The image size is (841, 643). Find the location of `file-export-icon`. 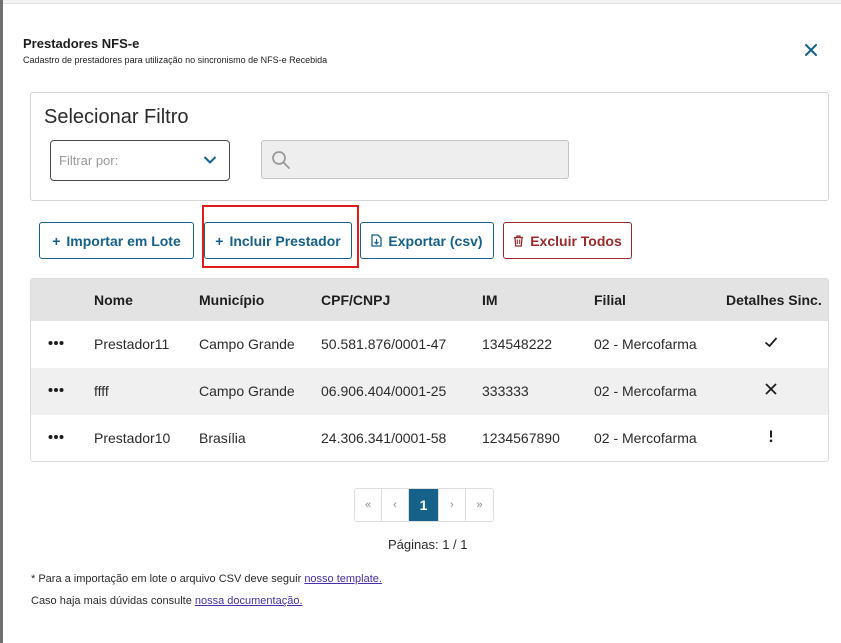

file-export-icon is located at coordinates (377, 240).